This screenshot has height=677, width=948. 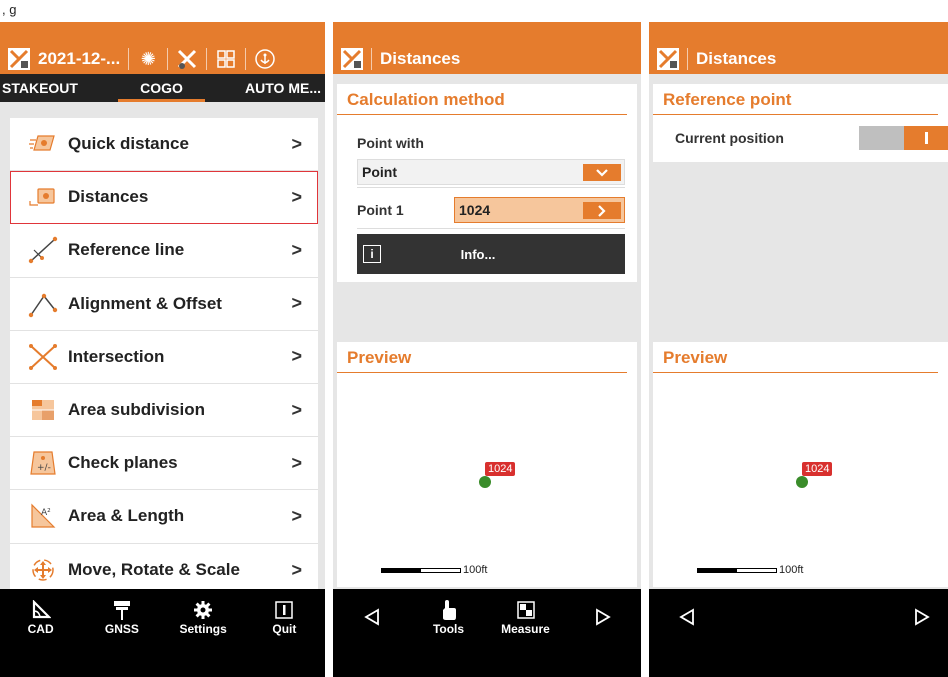 I want to click on measure-label: Measure, so click(x=525, y=629).